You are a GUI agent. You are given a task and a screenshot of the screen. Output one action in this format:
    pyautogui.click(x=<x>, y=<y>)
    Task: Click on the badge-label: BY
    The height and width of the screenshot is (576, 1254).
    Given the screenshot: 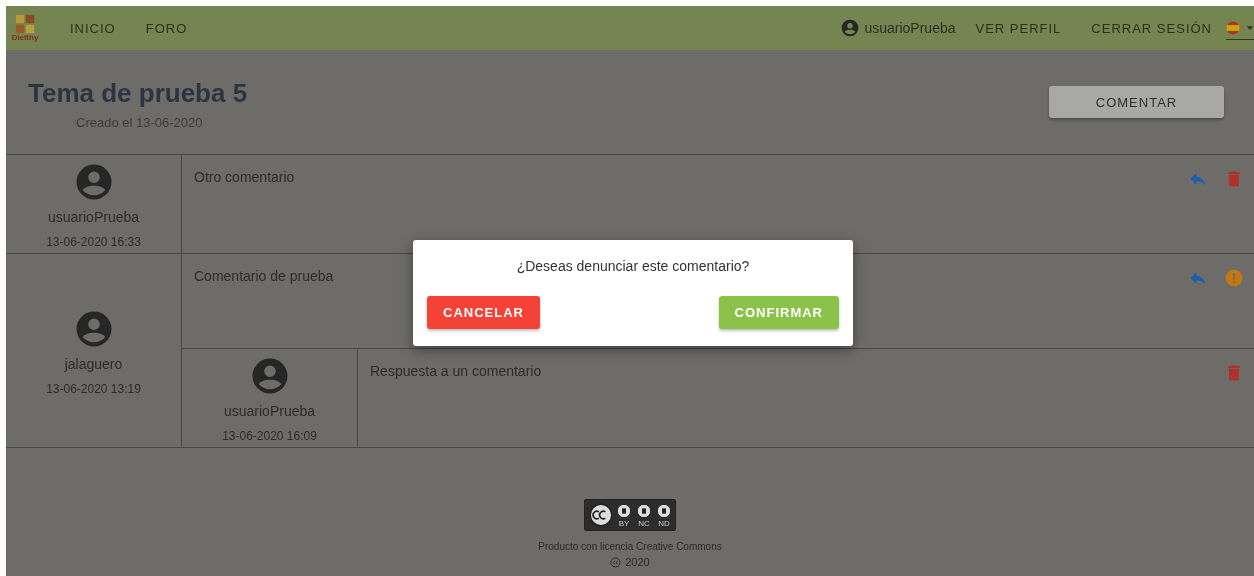 What is the action you would take?
    pyautogui.click(x=624, y=523)
    